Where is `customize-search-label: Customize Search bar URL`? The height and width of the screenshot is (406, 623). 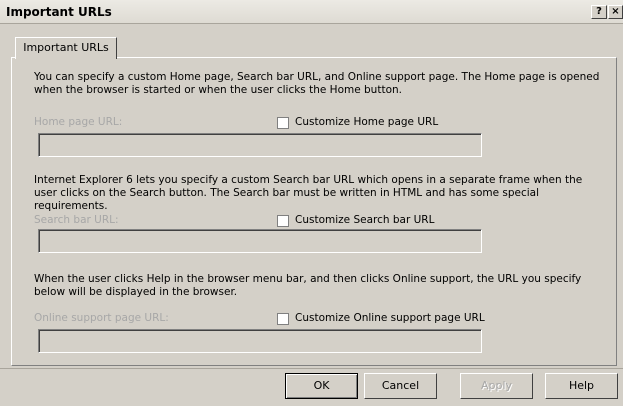
customize-search-label: Customize Search bar URL is located at coordinates (365, 220).